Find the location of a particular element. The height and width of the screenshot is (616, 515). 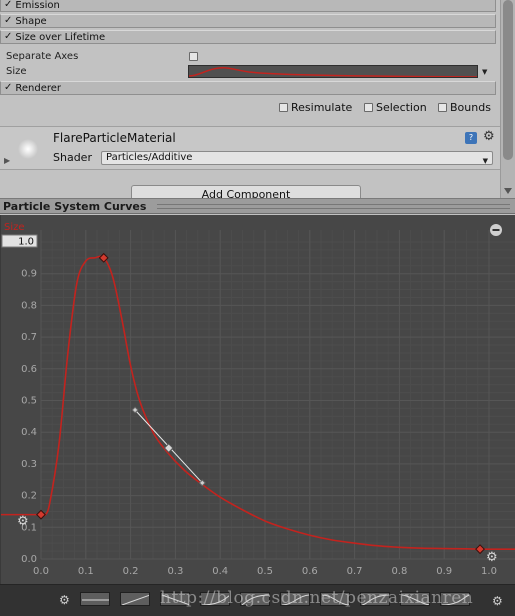

inspector-scroll-thumb is located at coordinates (508, 80).